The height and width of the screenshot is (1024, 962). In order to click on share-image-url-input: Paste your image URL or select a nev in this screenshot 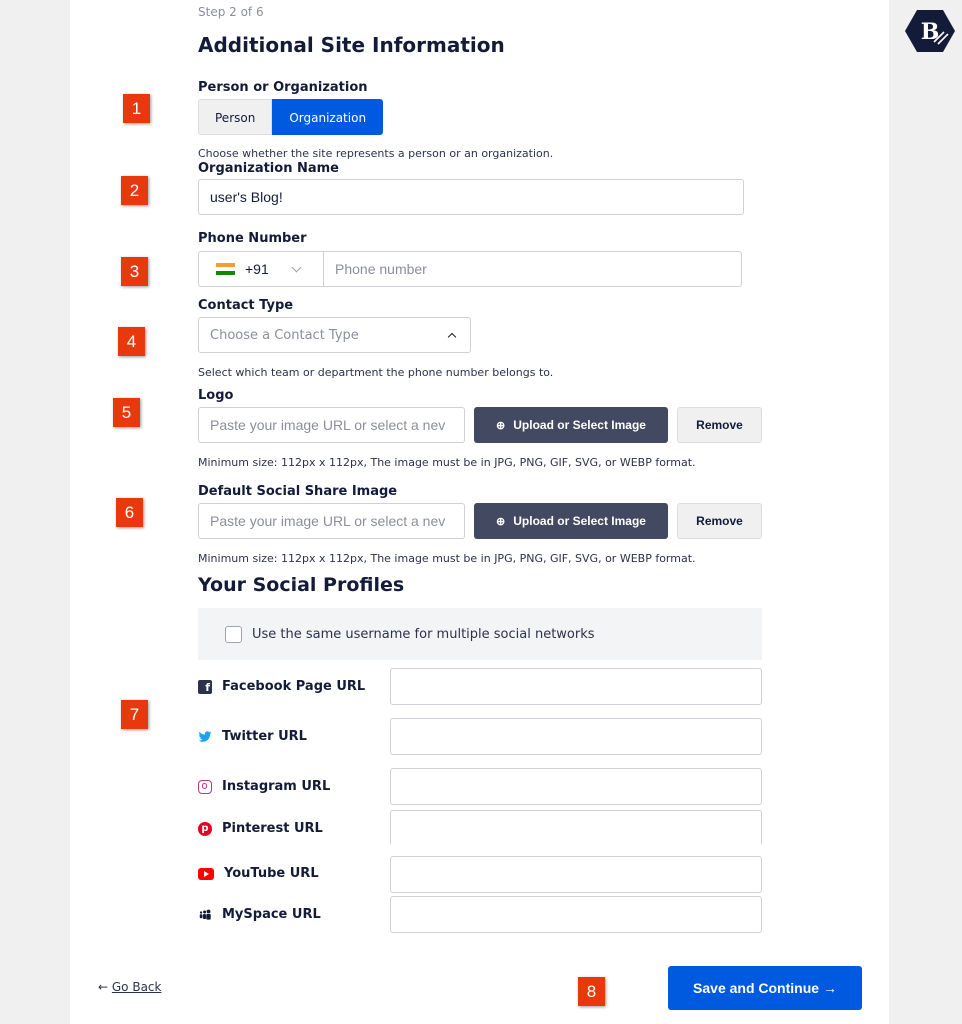, I will do `click(331, 521)`.